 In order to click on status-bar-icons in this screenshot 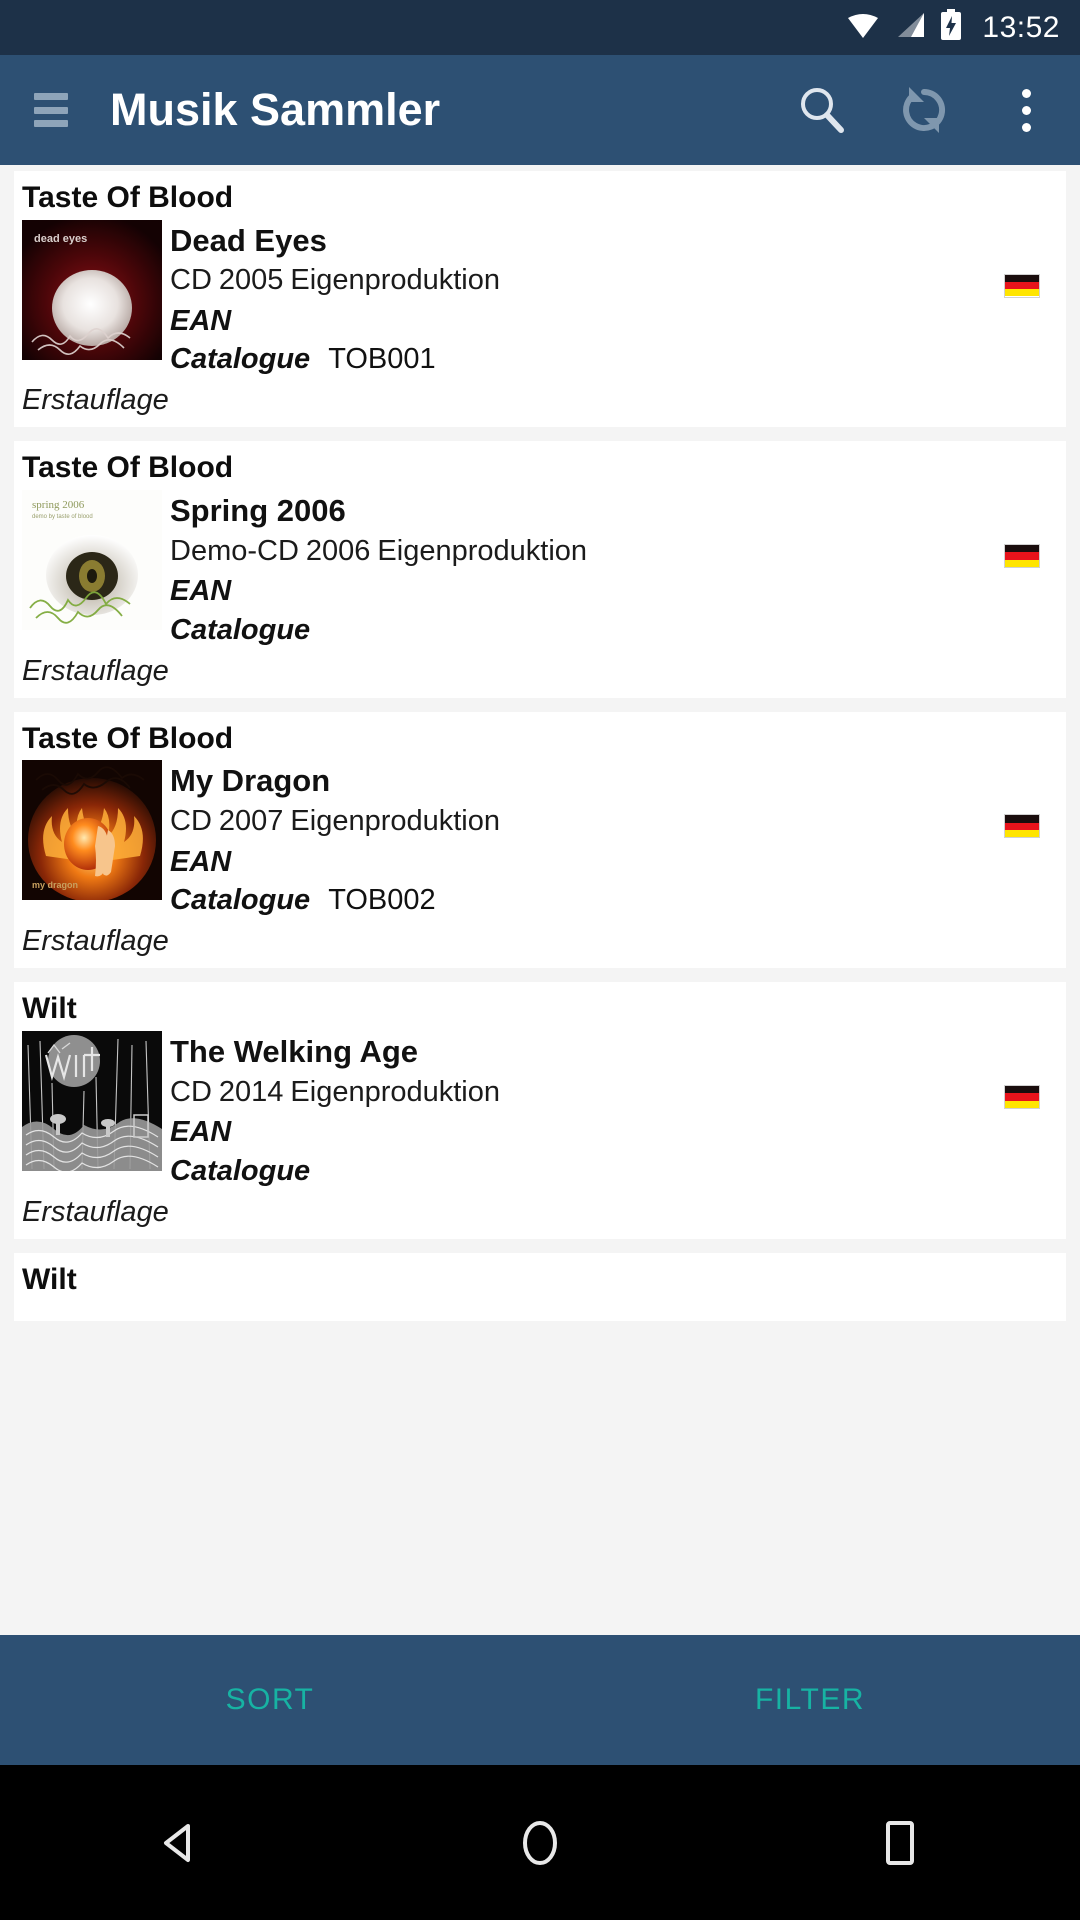, I will do `click(904, 27)`.